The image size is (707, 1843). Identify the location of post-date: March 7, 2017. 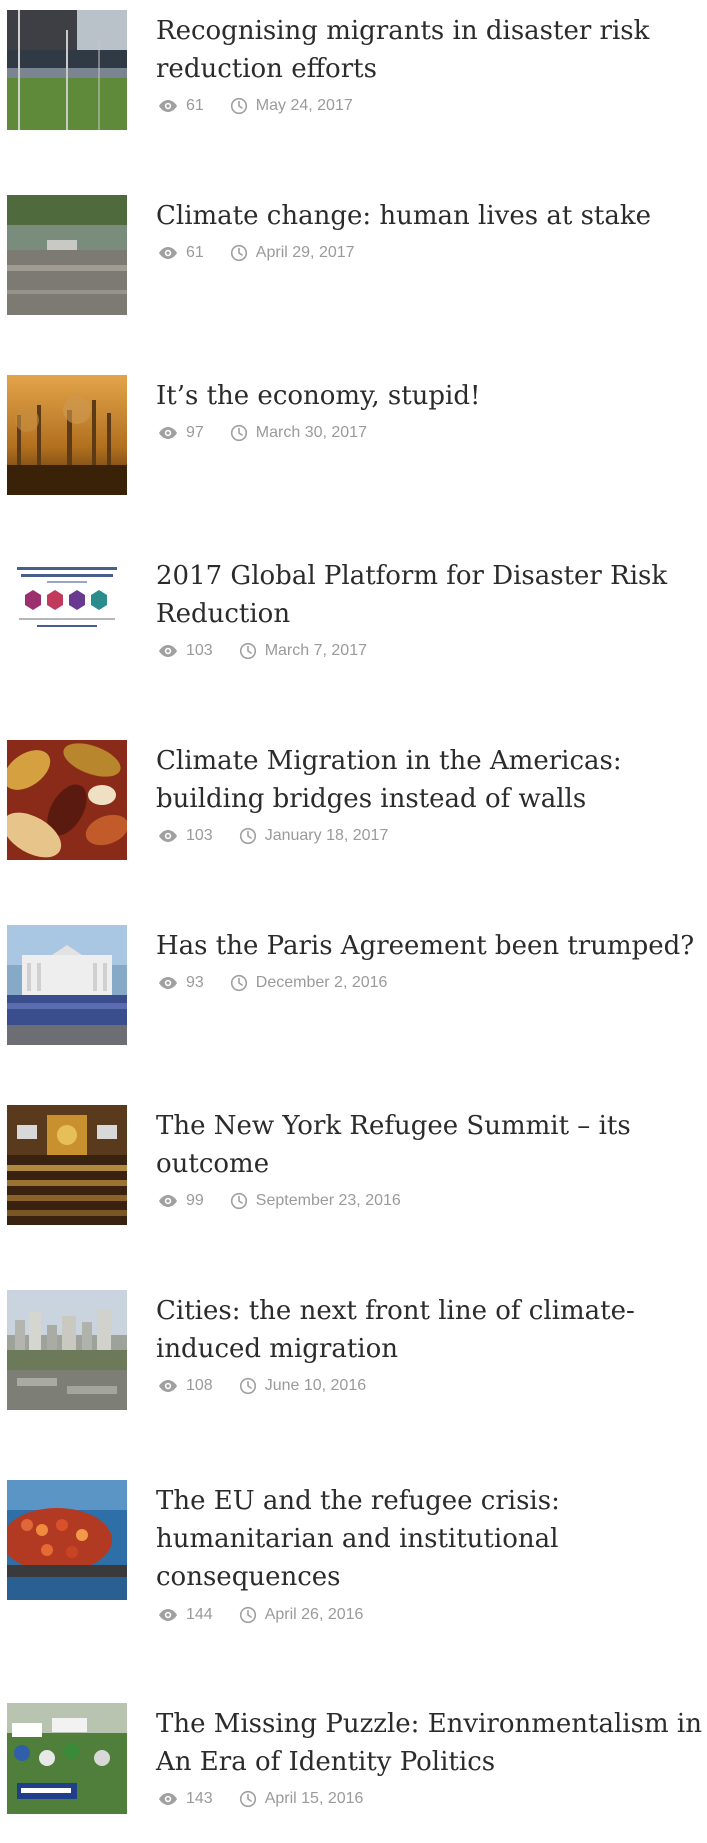
(315, 650).